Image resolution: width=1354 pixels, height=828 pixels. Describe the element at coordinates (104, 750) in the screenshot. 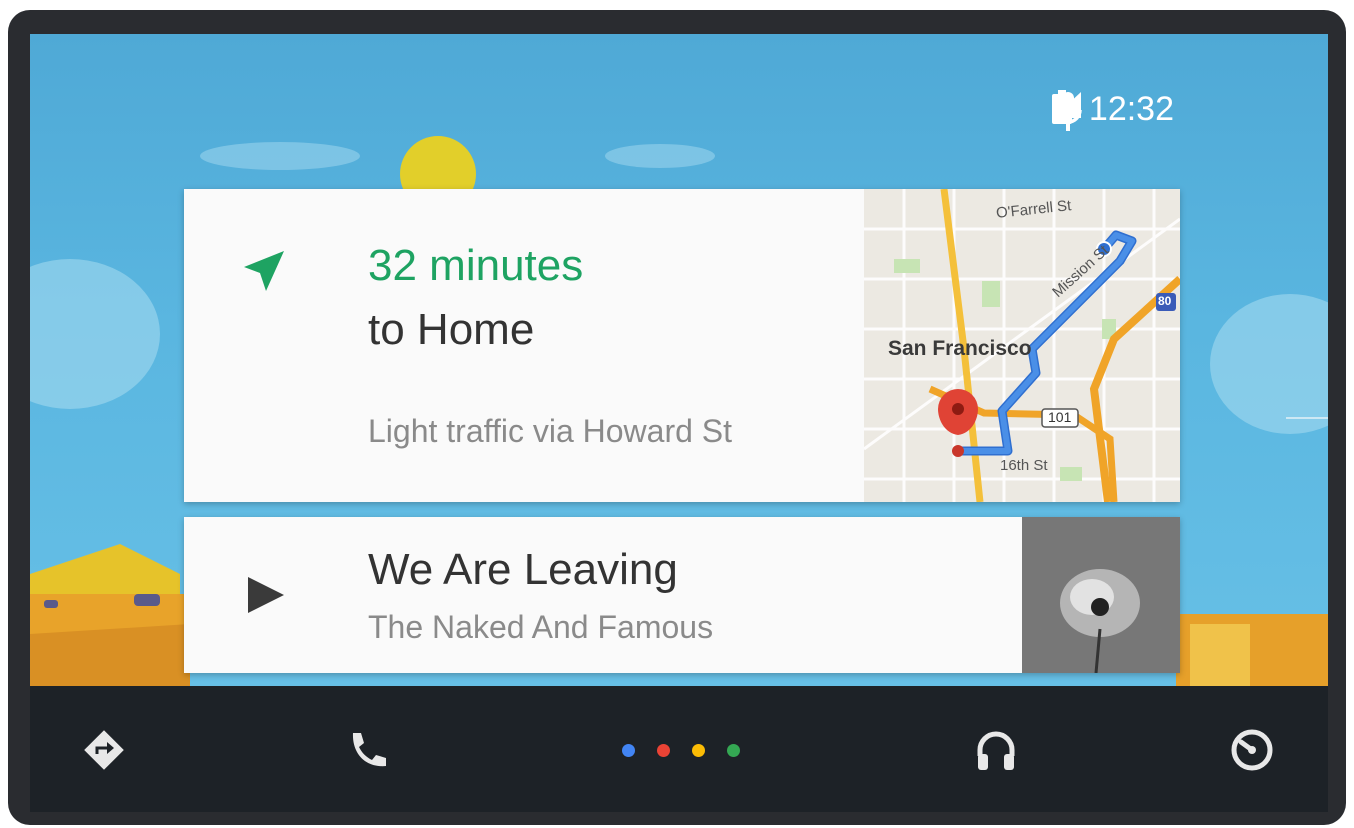

I see `directions-icon` at that location.